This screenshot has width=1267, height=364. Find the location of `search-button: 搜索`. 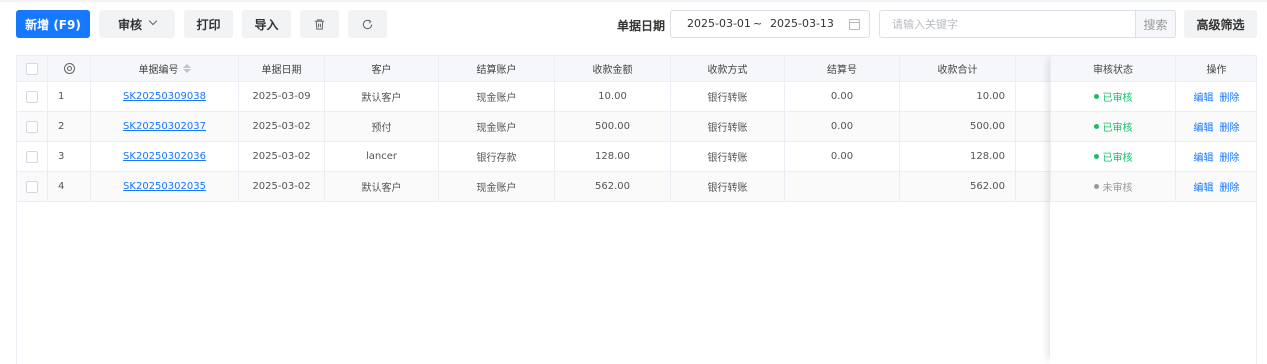

search-button: 搜索 is located at coordinates (1155, 24).